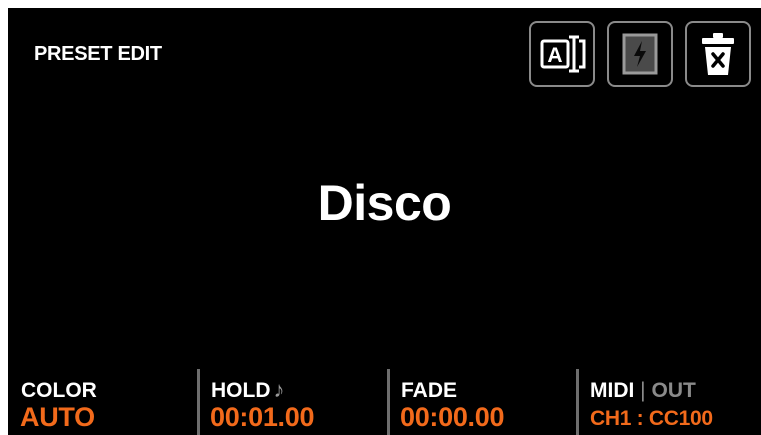 The width and height of the screenshot is (761, 435). What do you see at coordinates (429, 390) in the screenshot?
I see `fade-label: FADE` at bounding box center [429, 390].